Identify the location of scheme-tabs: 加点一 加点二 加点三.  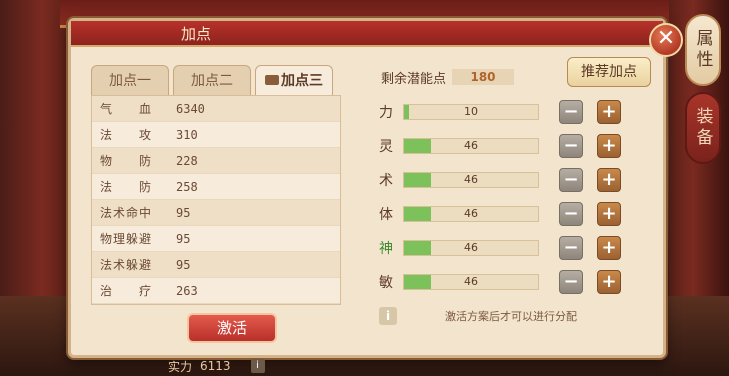
(216, 80).